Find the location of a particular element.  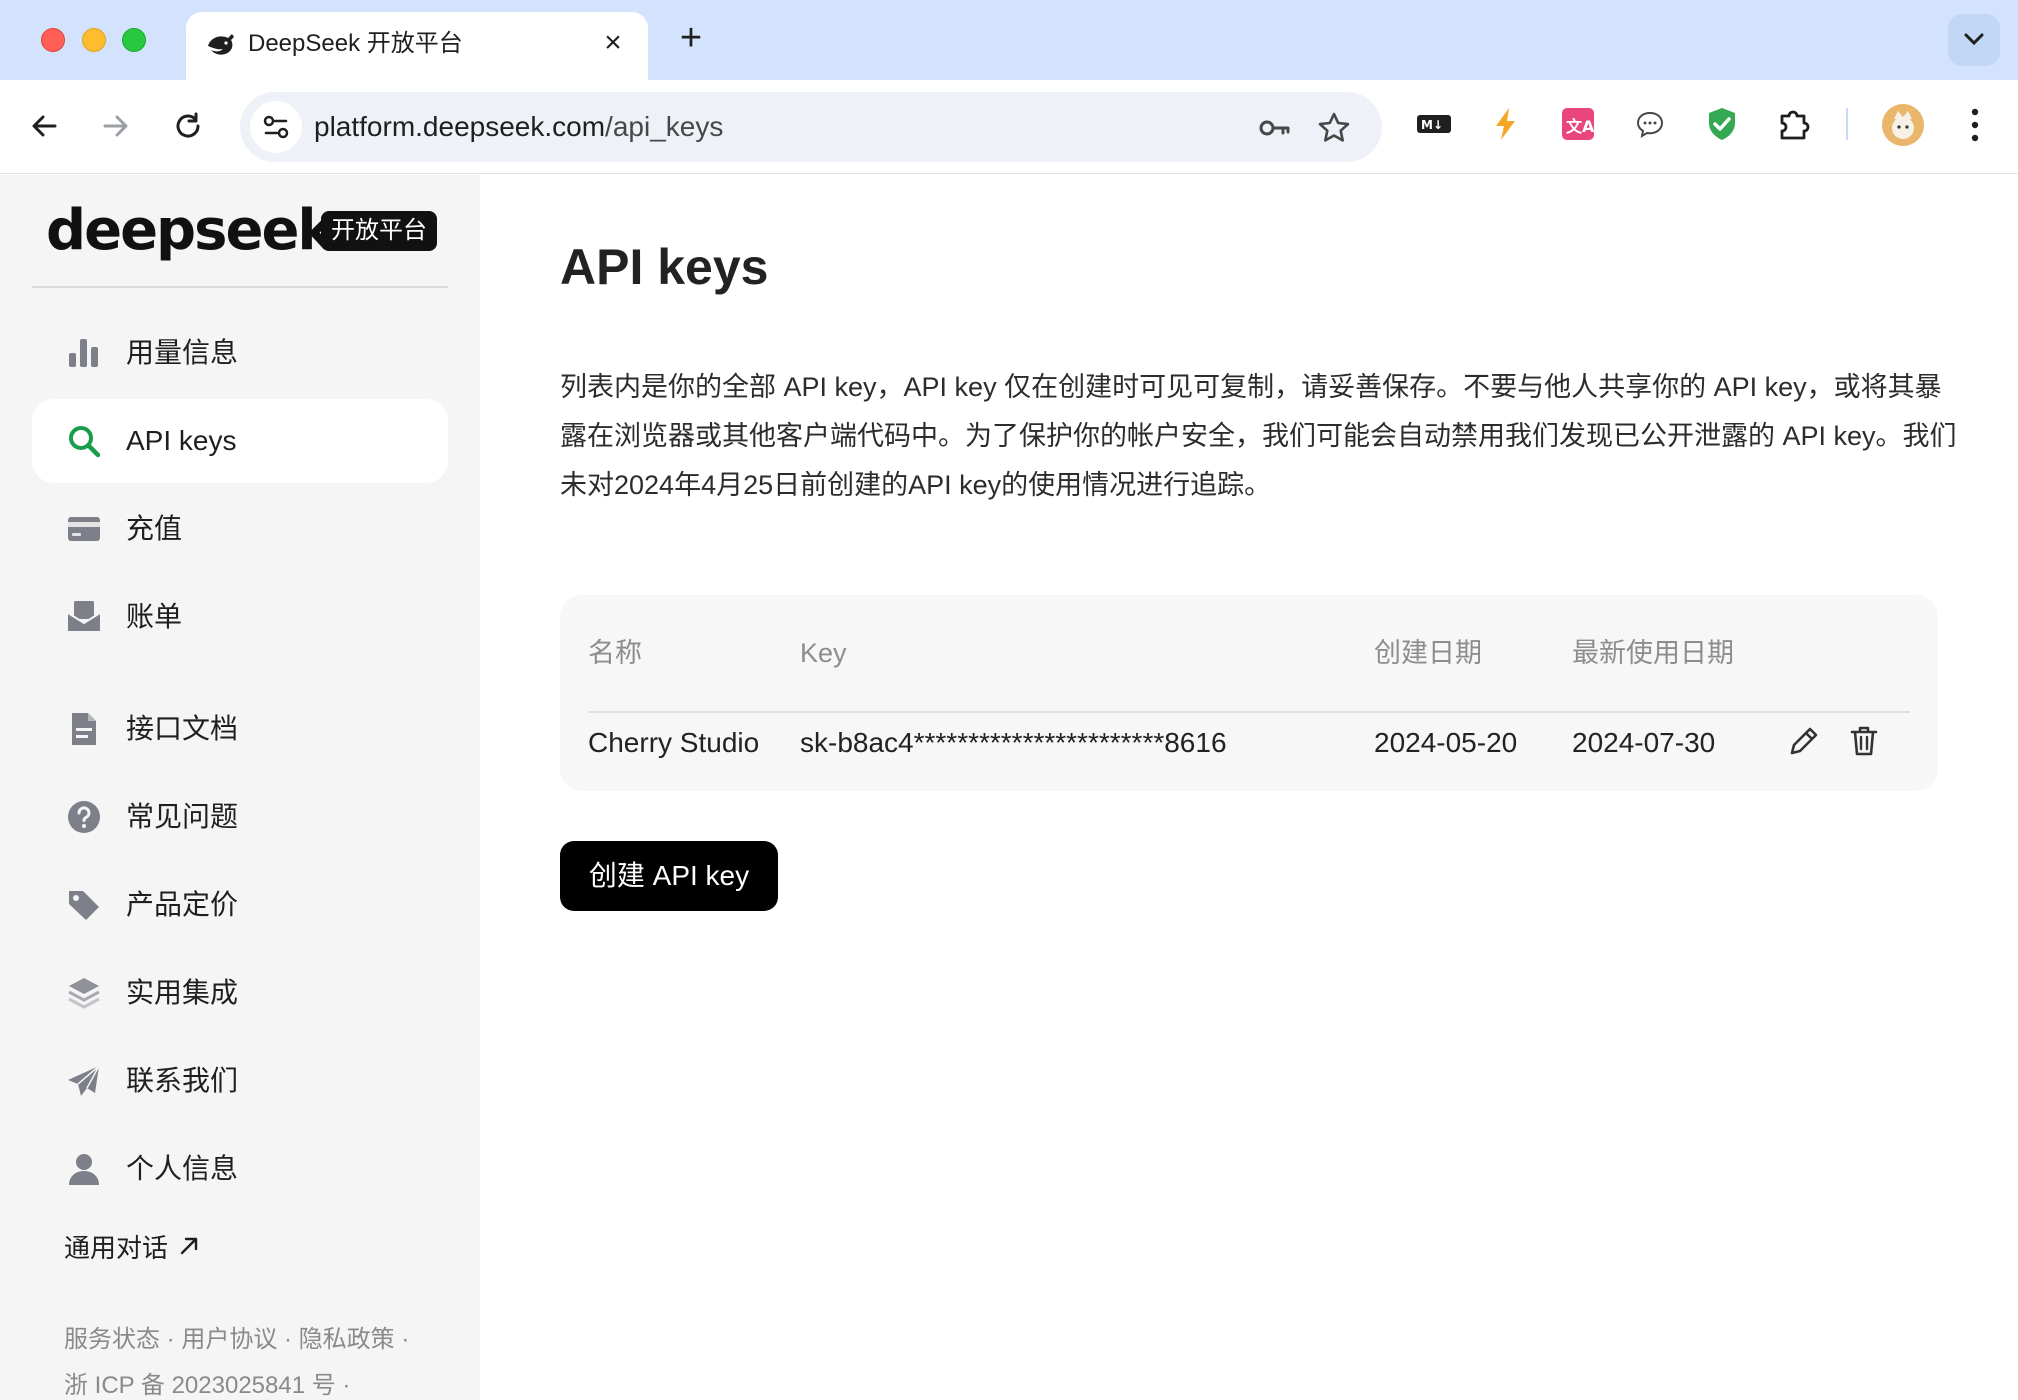

sidebar-item-docs: 接口文档 is located at coordinates (240, 729).